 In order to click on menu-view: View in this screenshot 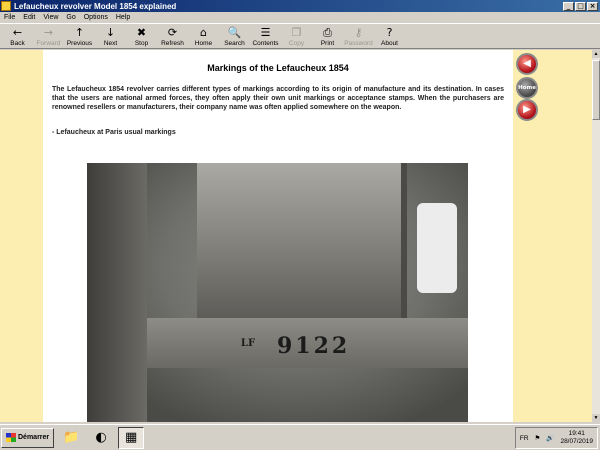, I will do `click(50, 17)`.